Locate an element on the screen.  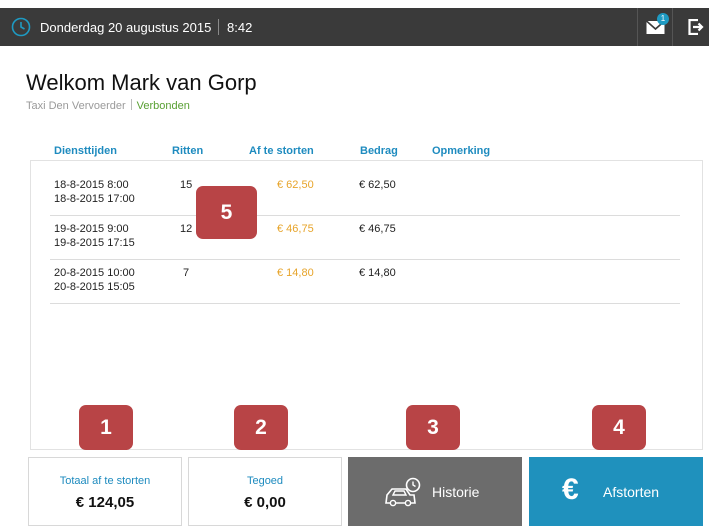
messages-button: 1 is located at coordinates (655, 27).